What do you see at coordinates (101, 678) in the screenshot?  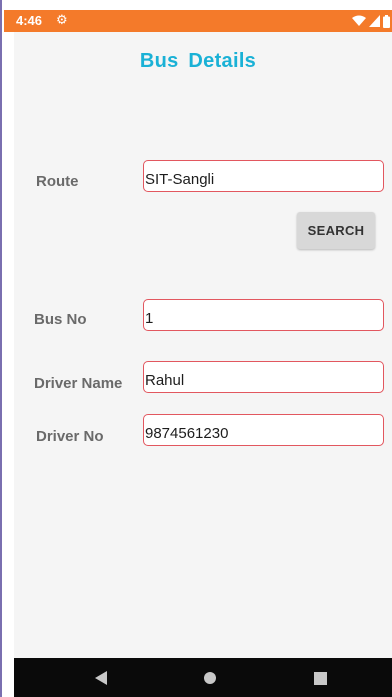 I see `back-icon` at bounding box center [101, 678].